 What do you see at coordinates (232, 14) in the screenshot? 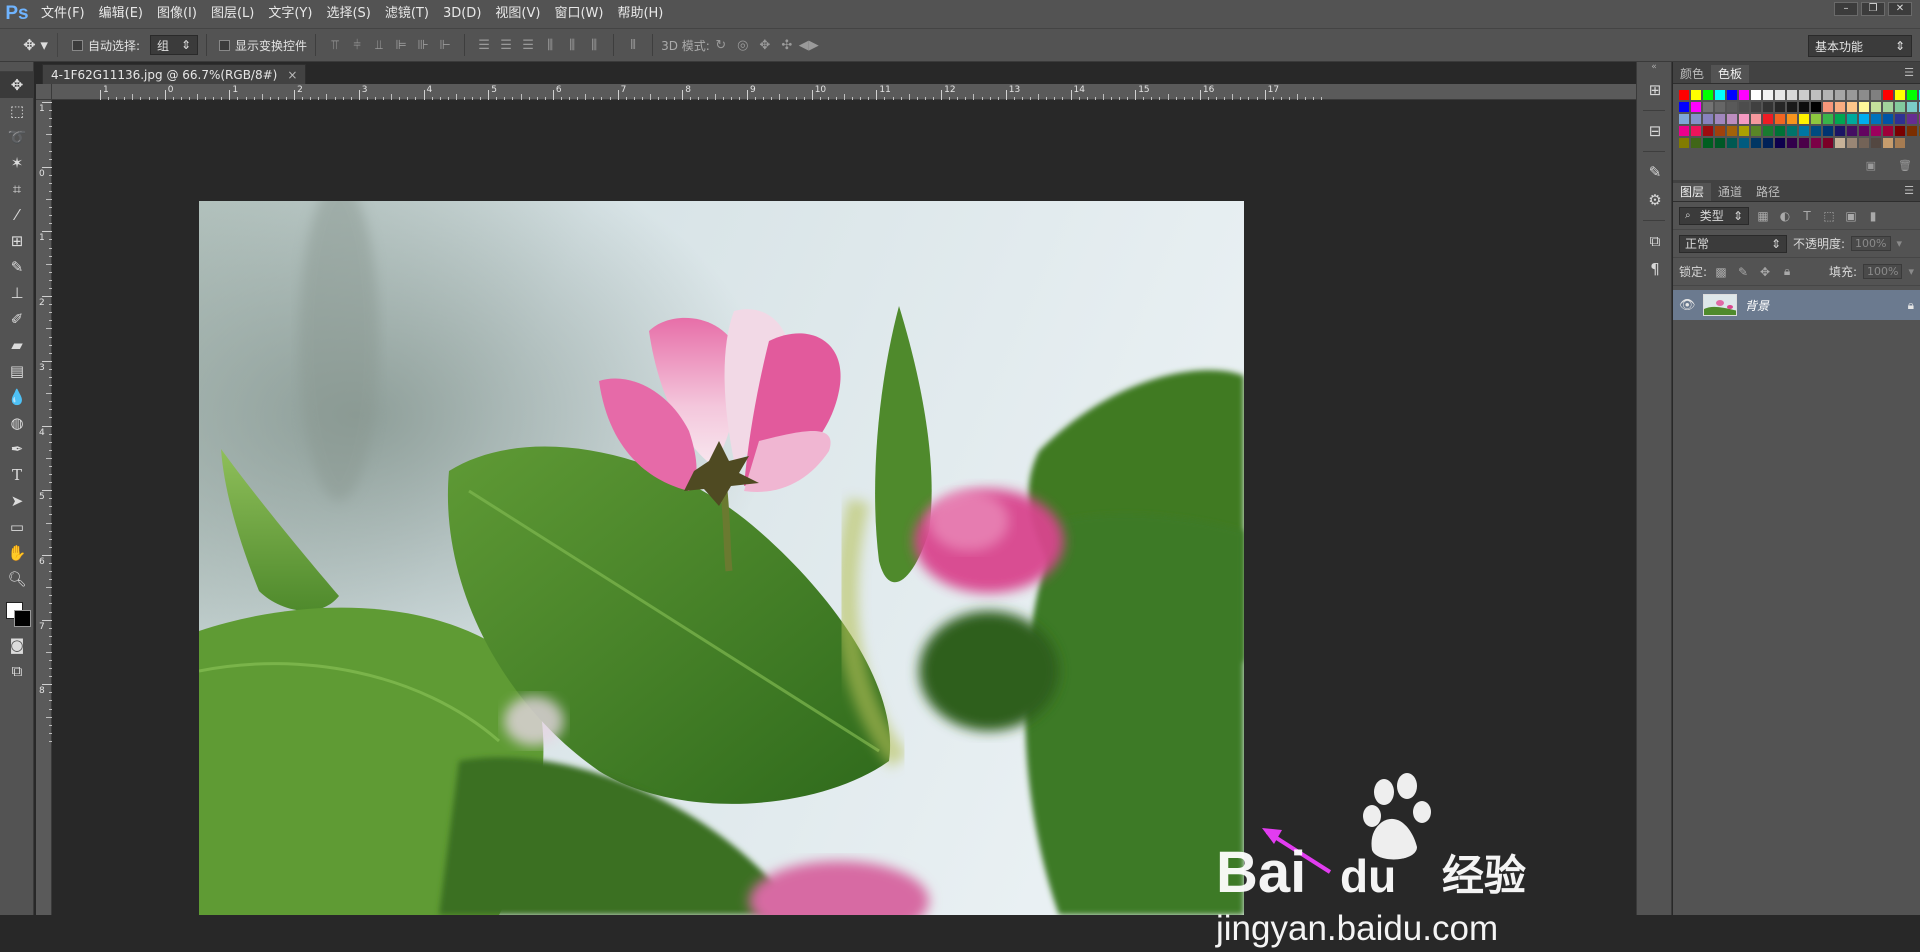
I see `menu-layer: 图层(L)` at bounding box center [232, 14].